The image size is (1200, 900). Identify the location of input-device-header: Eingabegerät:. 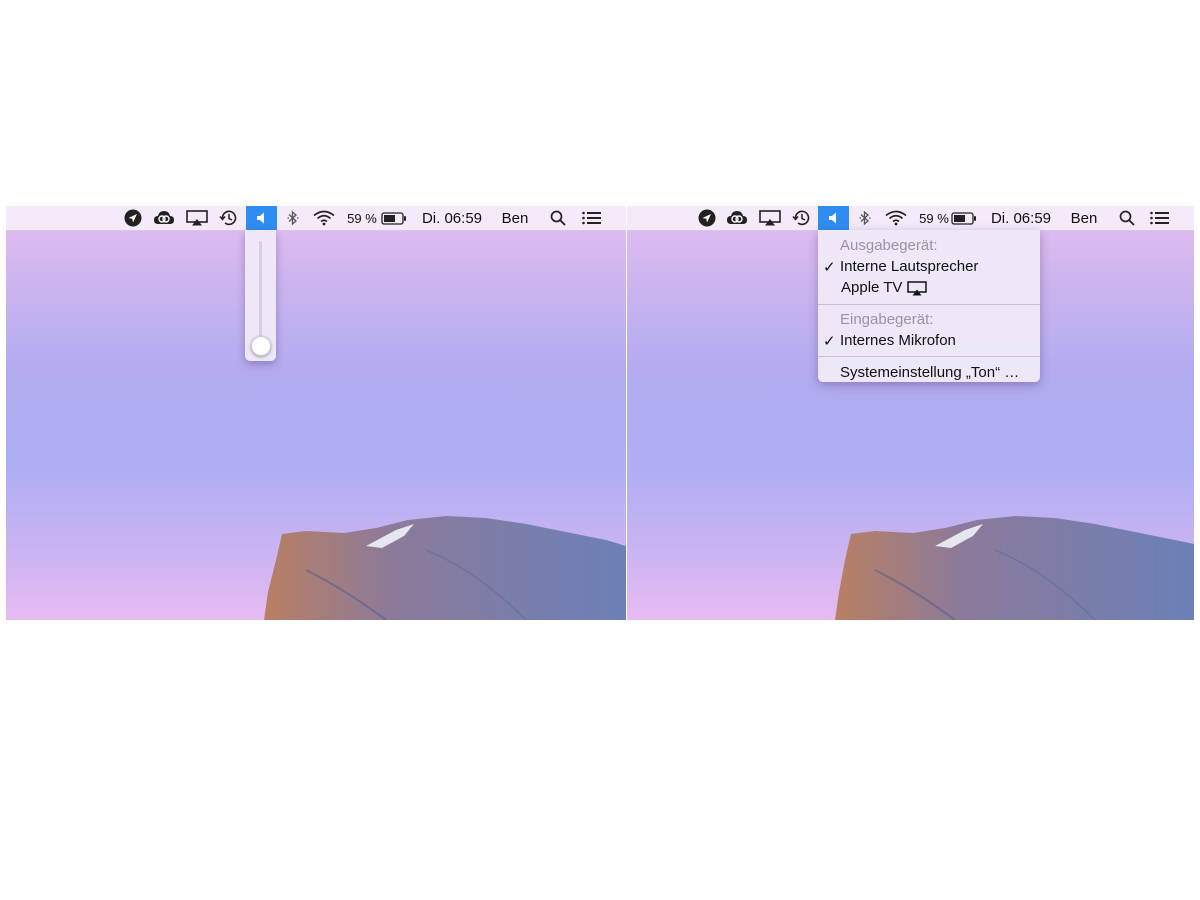
(929, 320).